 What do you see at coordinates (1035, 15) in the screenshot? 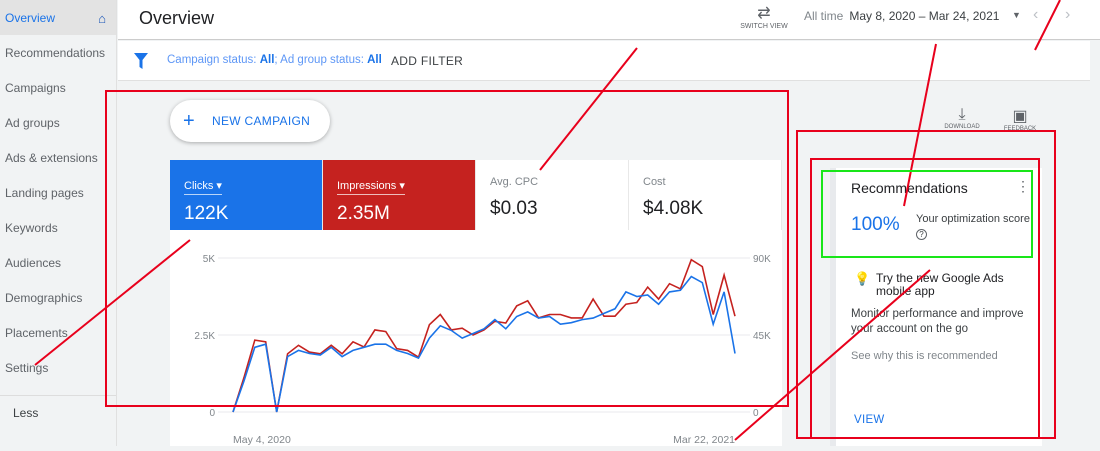
I see `chevron-left-icon: ‹` at bounding box center [1035, 15].